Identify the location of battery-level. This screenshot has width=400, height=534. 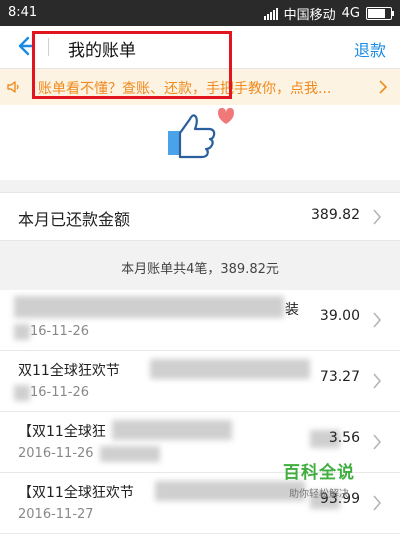
(376, 13).